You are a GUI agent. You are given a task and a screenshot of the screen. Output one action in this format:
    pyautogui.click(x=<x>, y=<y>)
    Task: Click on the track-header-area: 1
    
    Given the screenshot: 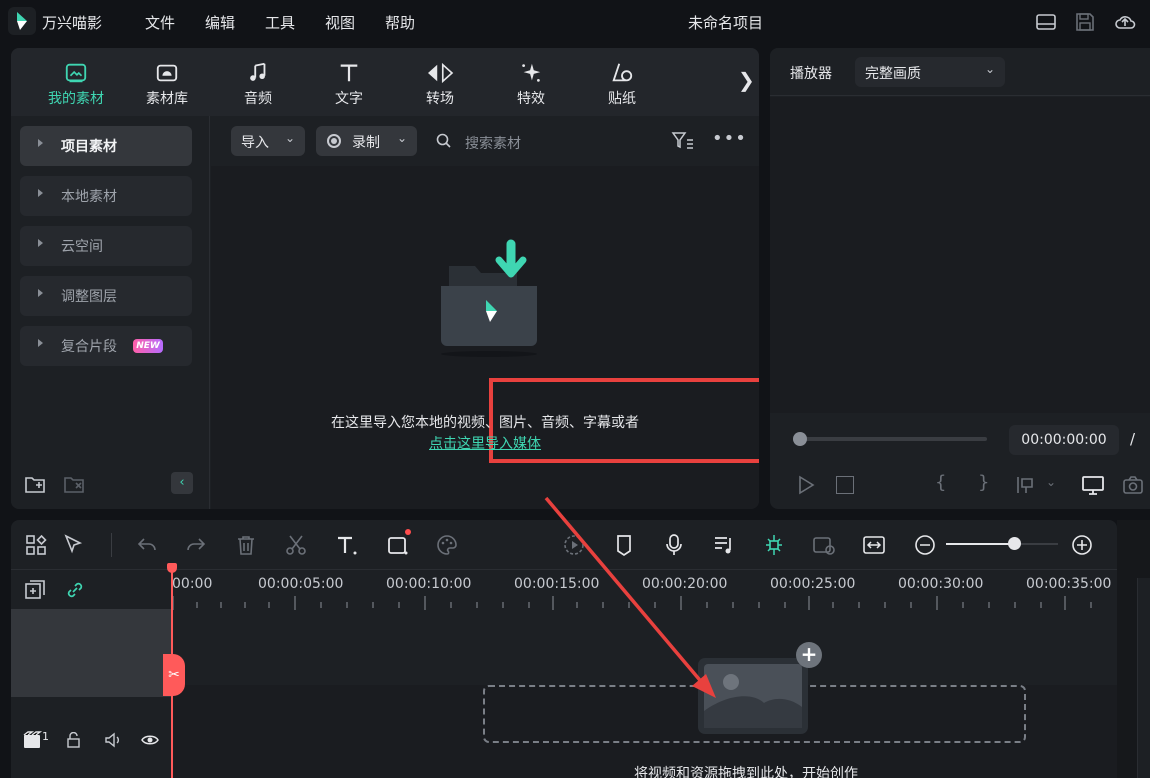 What is the action you would take?
    pyautogui.click(x=91, y=674)
    